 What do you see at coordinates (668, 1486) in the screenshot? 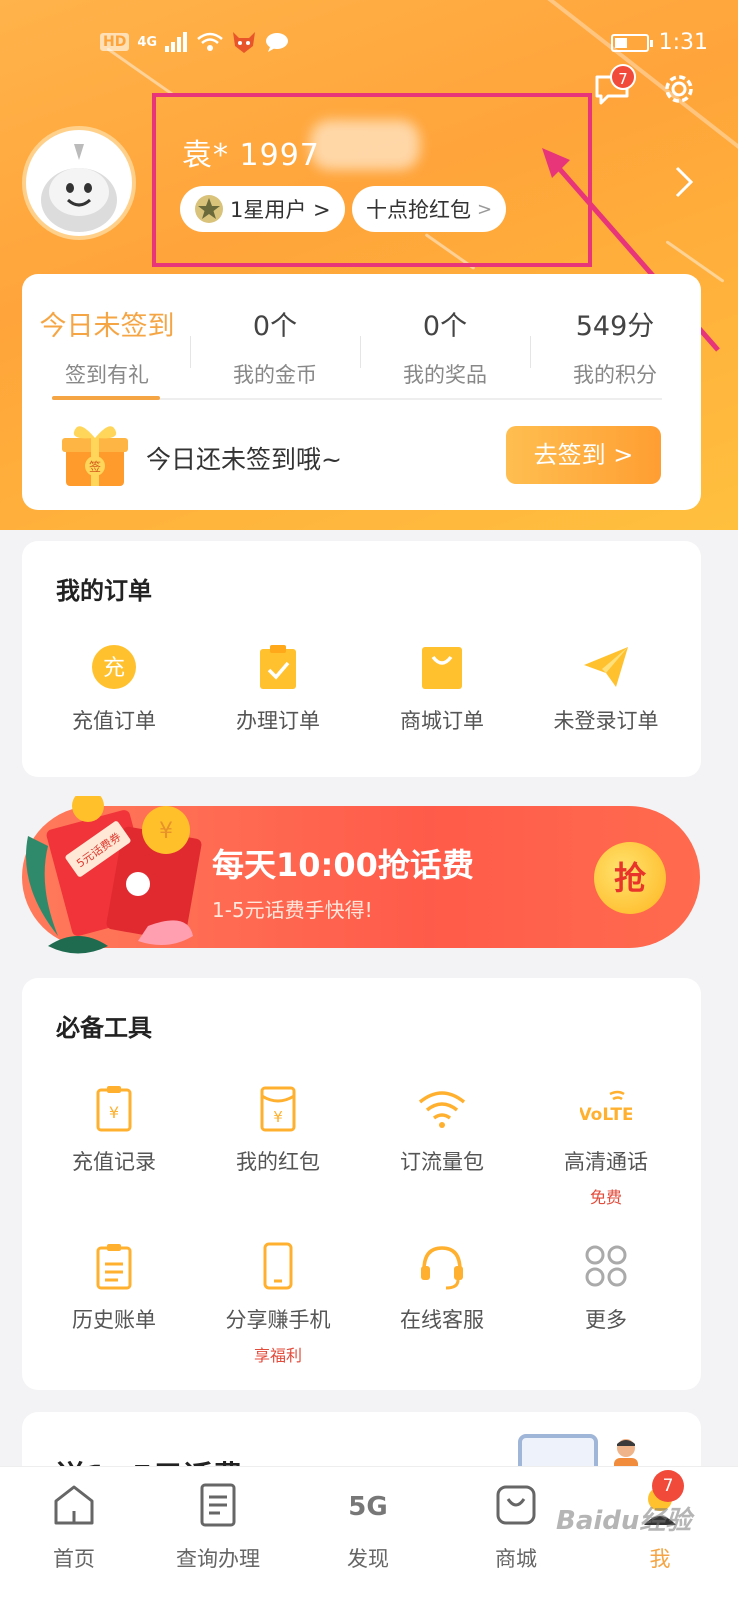
I see `tab-me-badge: 7` at bounding box center [668, 1486].